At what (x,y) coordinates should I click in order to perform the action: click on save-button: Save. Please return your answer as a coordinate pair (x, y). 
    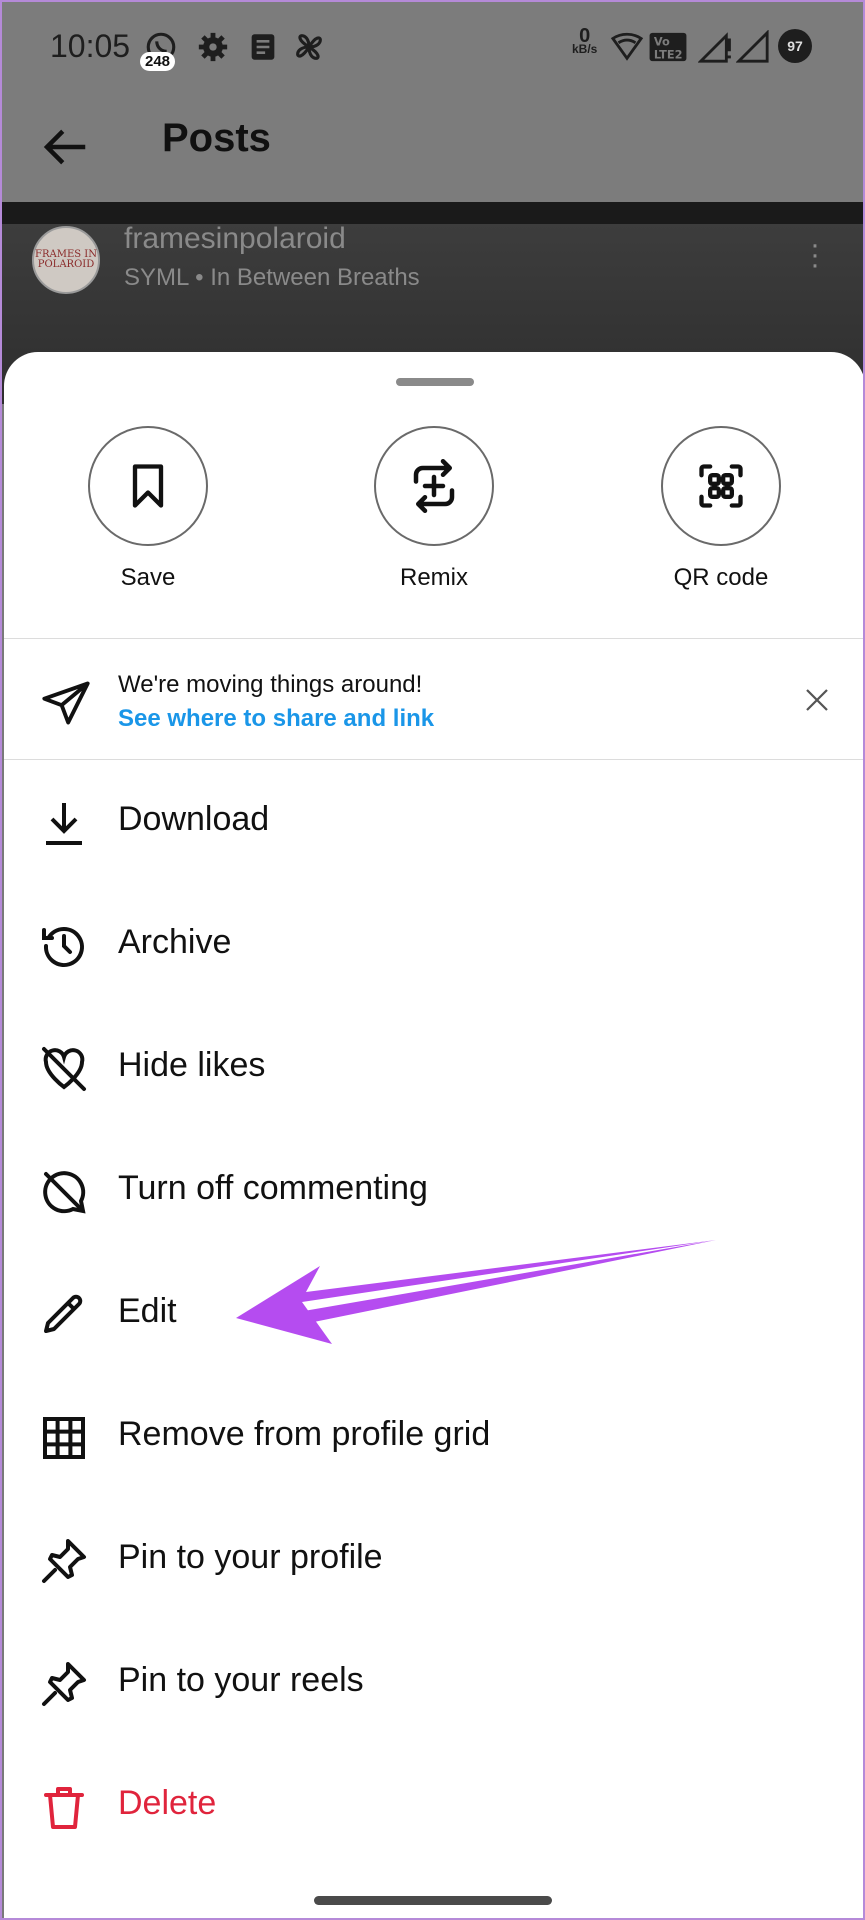
    Looking at the image, I should click on (148, 509).